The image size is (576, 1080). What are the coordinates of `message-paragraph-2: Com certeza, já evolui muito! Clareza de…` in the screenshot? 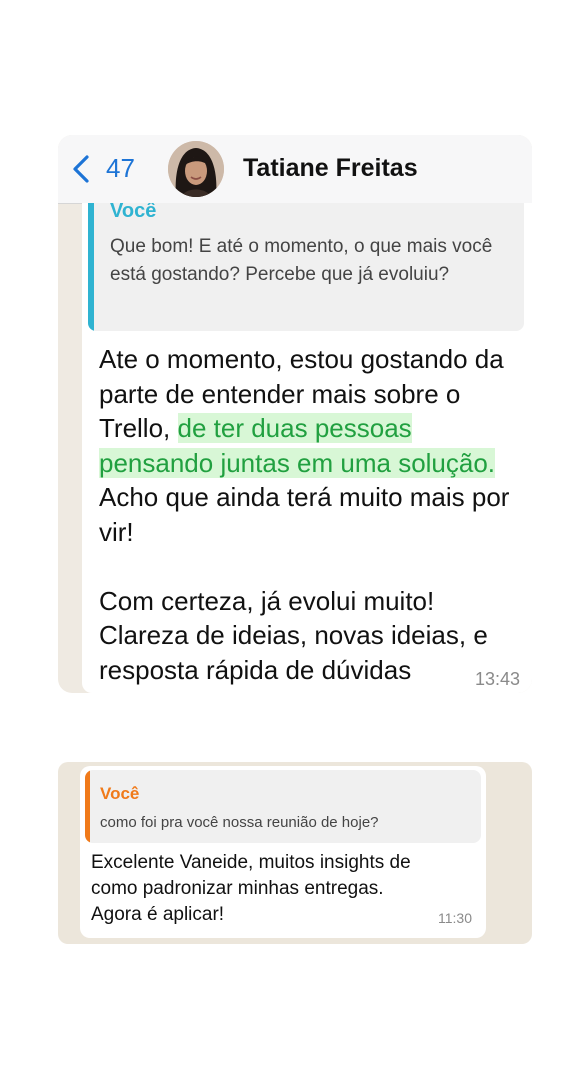 It's located at (293, 635).